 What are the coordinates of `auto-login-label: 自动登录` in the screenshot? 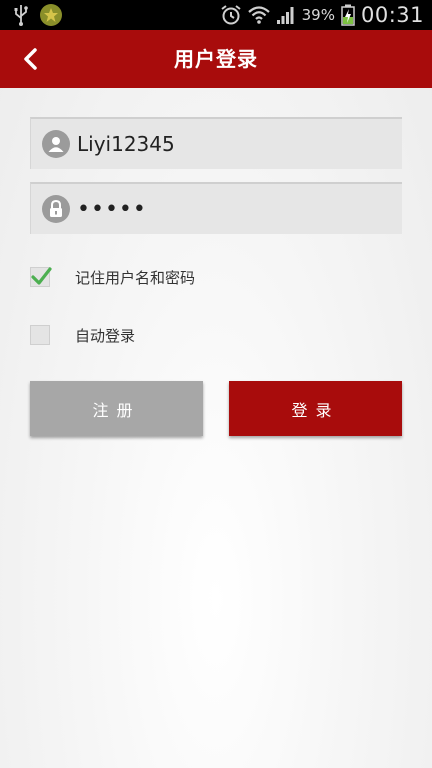 It's located at (105, 335).